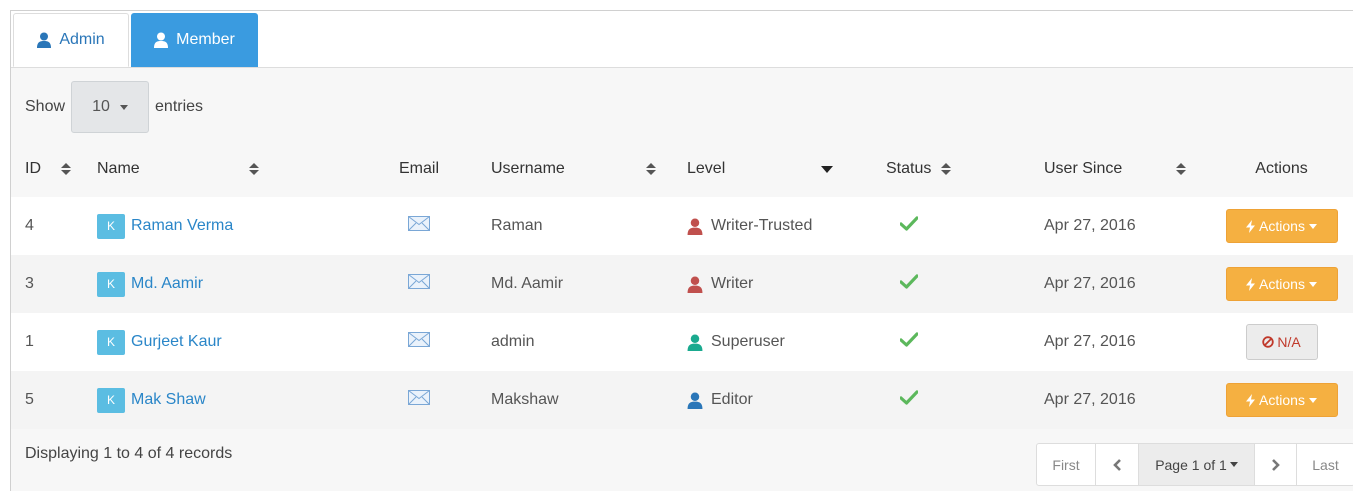 The image size is (1353, 491). What do you see at coordinates (47, 284) in the screenshot?
I see `cell-id: 3` at bounding box center [47, 284].